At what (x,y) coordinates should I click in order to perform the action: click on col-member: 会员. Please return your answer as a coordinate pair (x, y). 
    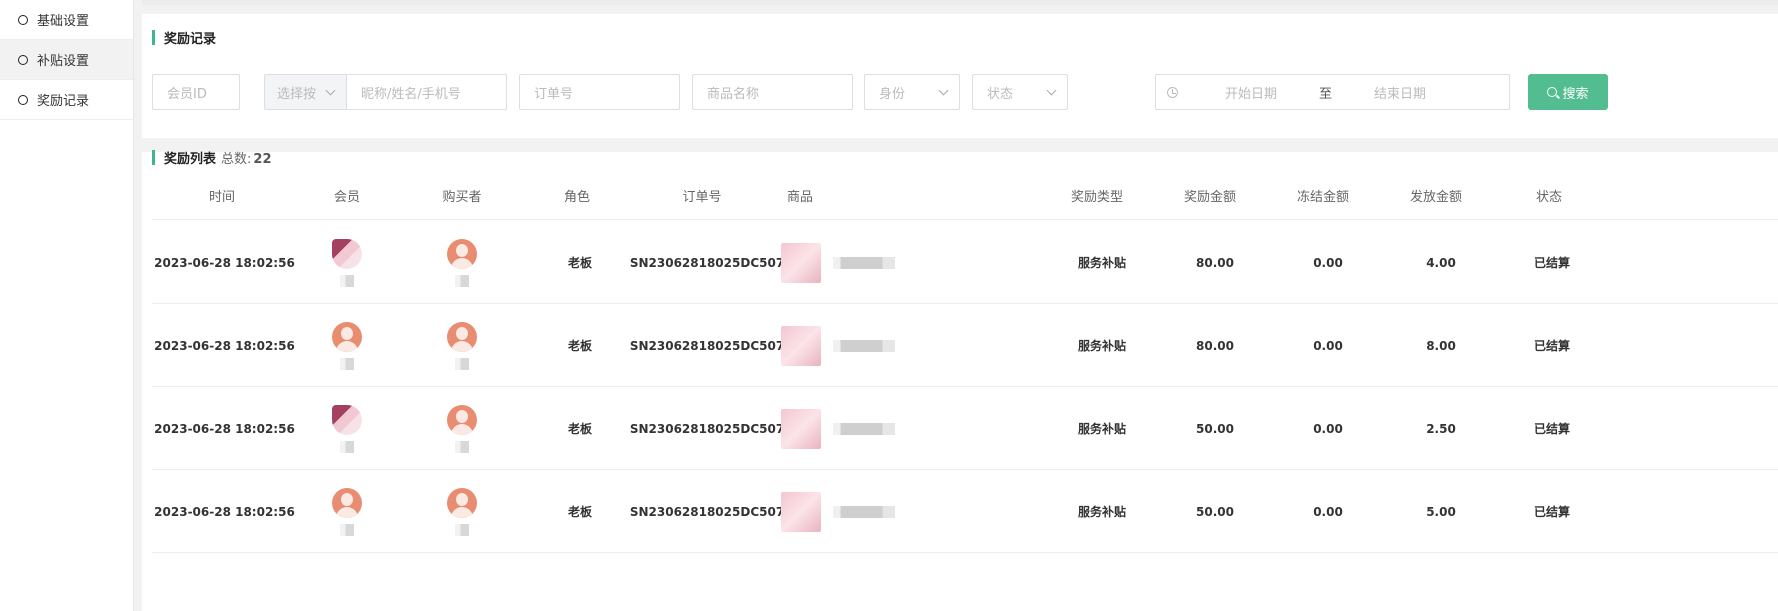
    Looking at the image, I should click on (346, 197).